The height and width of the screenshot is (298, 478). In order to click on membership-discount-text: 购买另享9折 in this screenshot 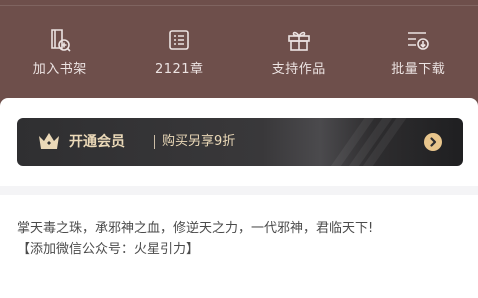, I will do `click(198, 142)`.